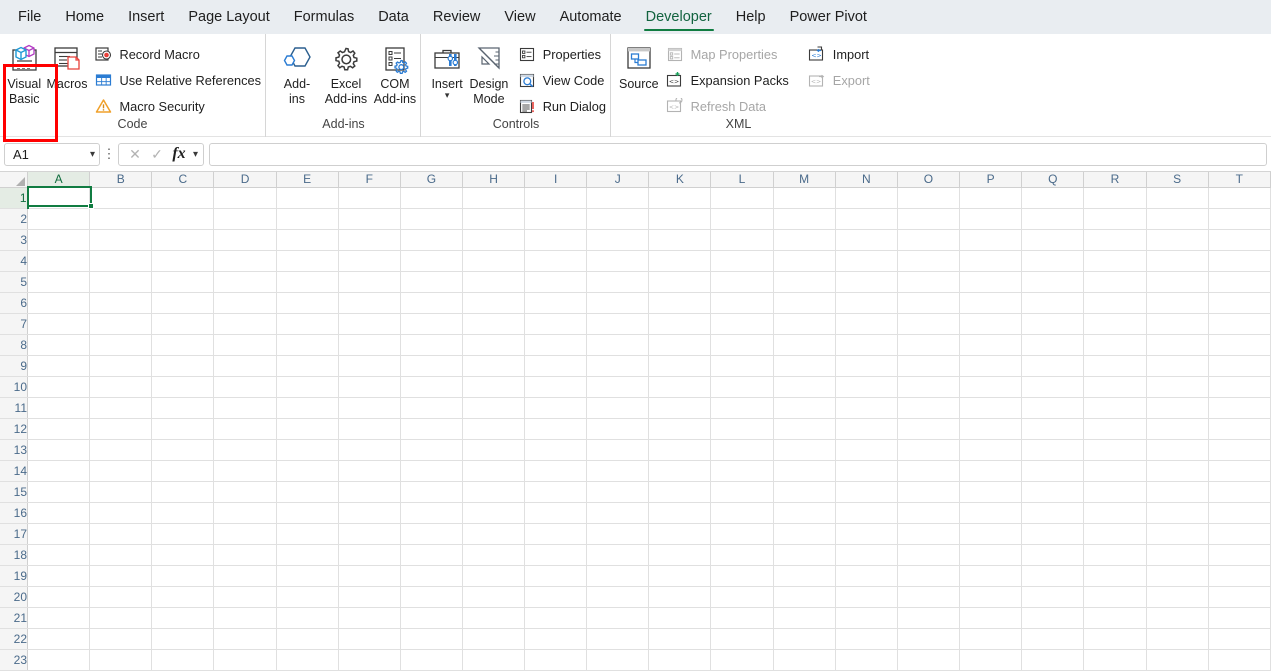 The height and width of the screenshot is (671, 1271). Describe the element at coordinates (307, 261) in the screenshot. I see `cell-E4` at that location.